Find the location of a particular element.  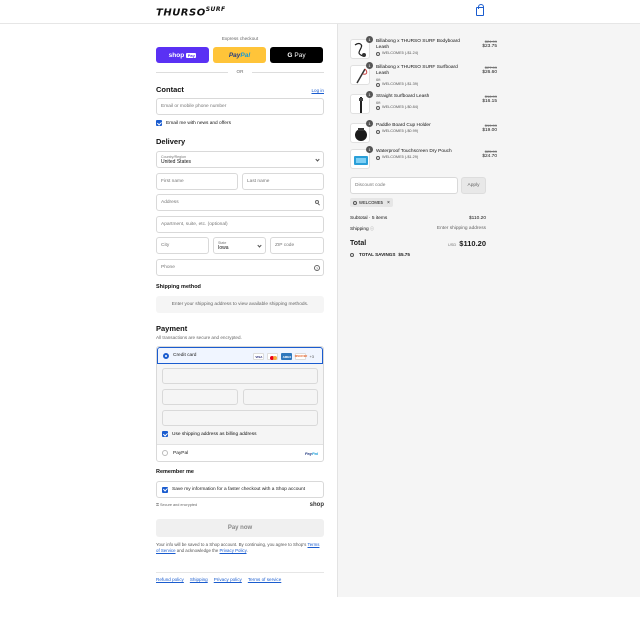

paypal-radio is located at coordinates (165, 453).